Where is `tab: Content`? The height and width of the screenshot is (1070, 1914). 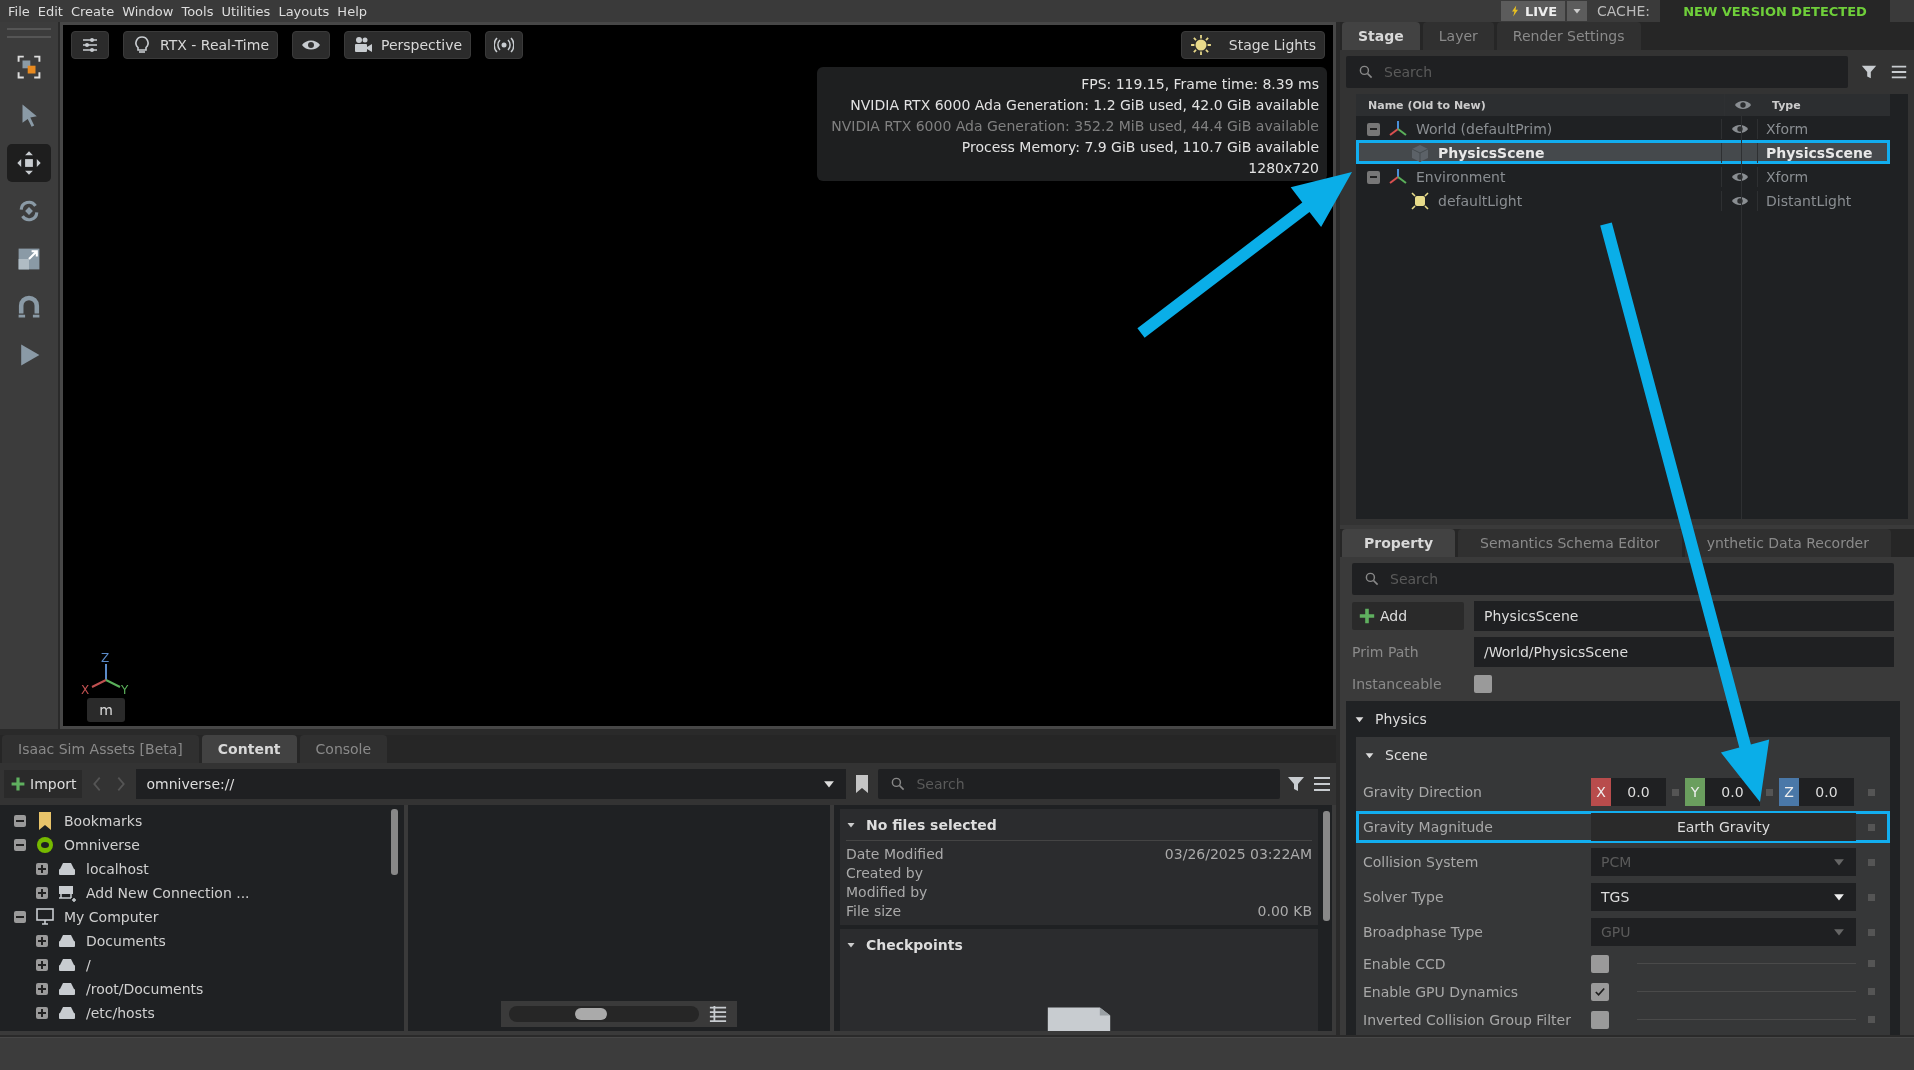
tab: Content is located at coordinates (249, 749).